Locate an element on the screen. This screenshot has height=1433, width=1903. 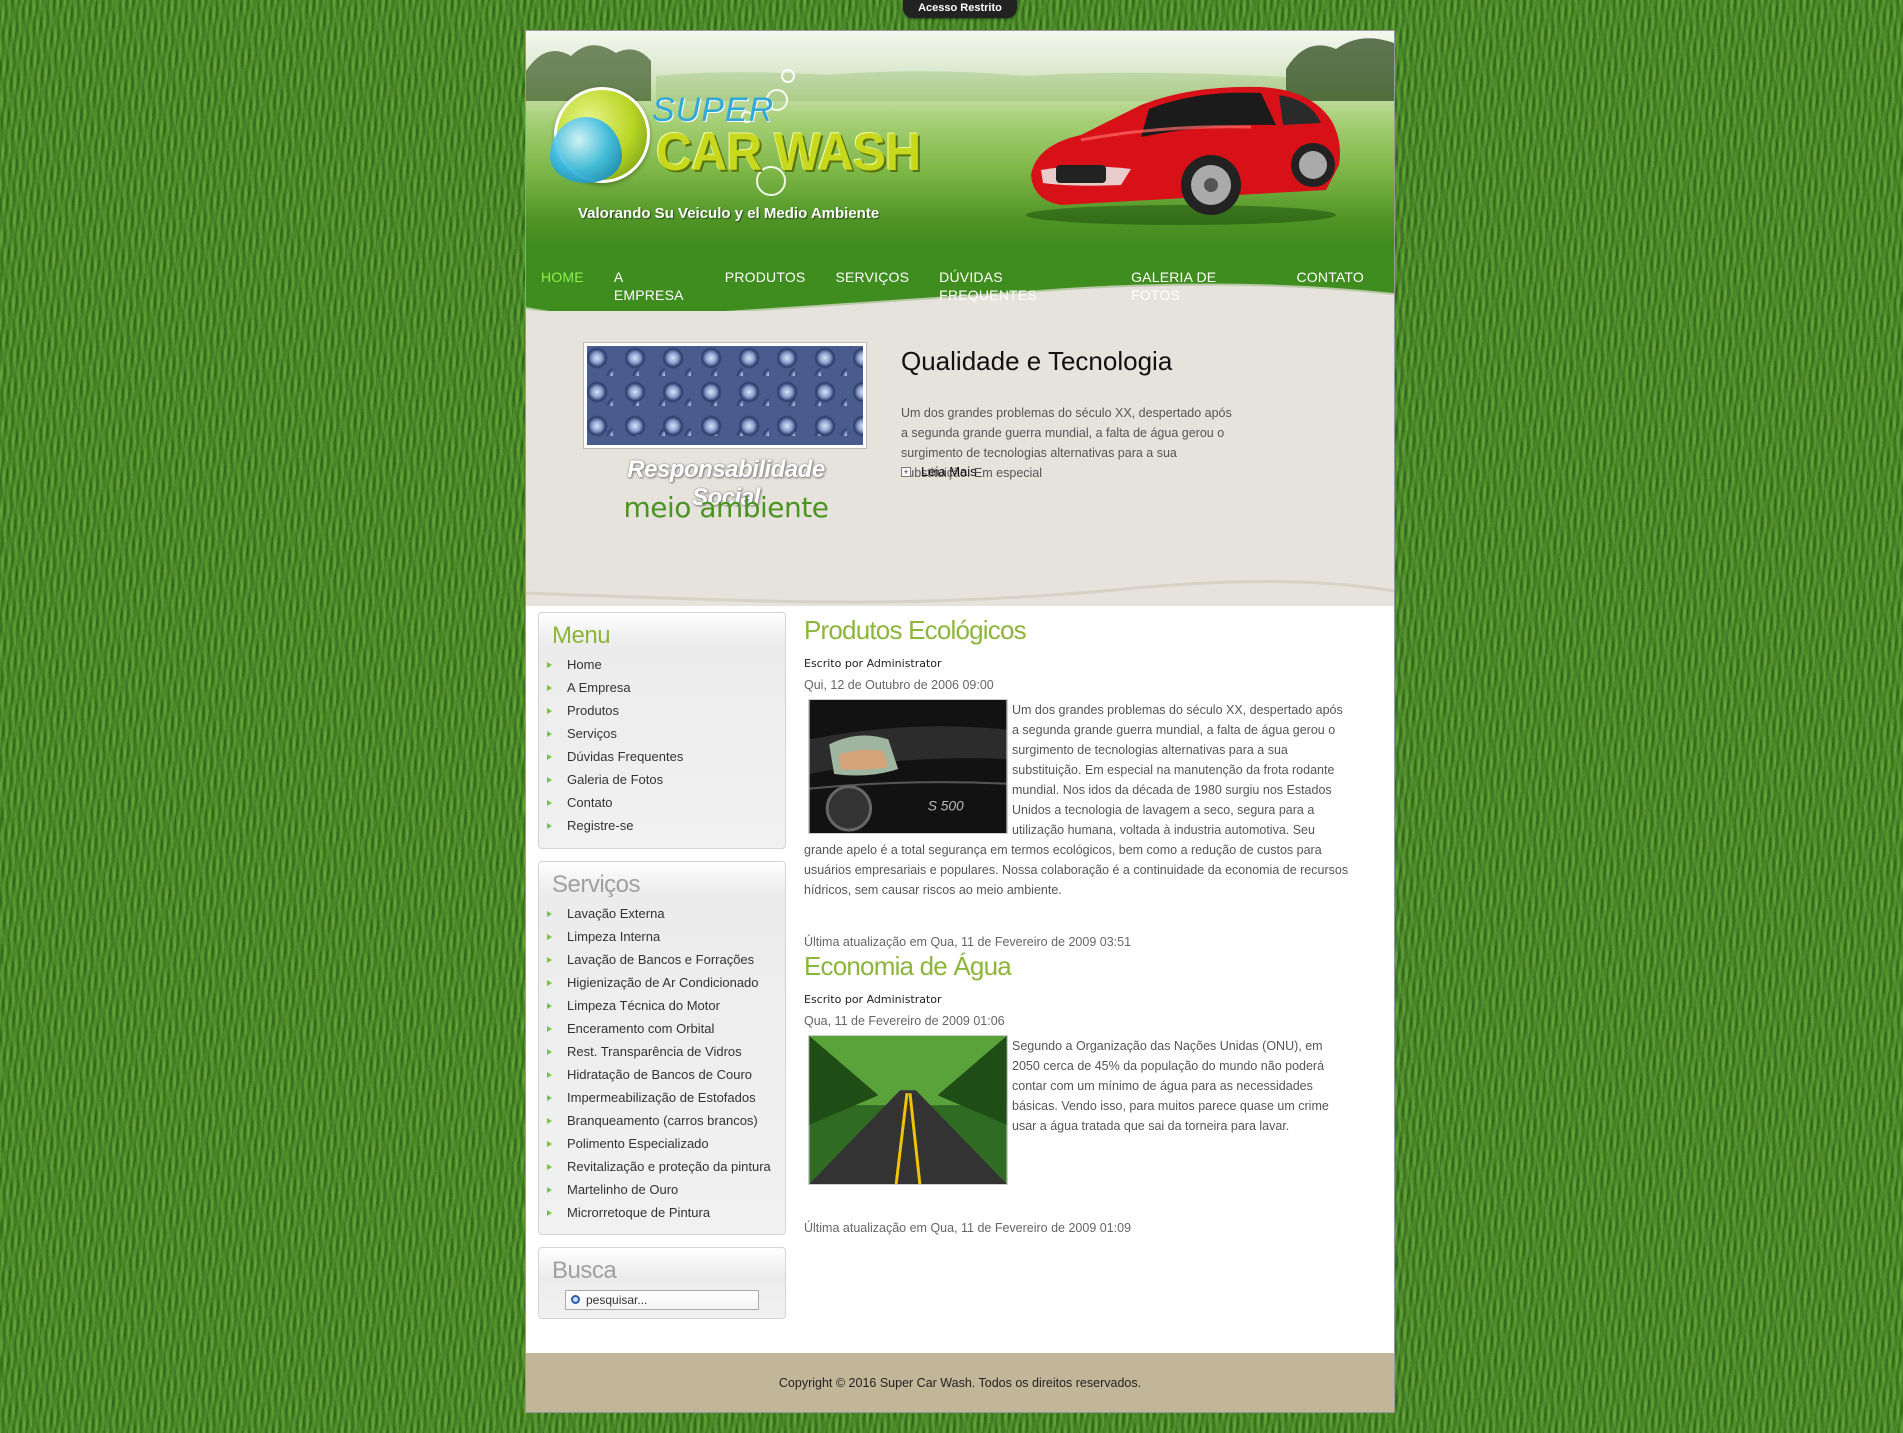
servicos-title: Serviços is located at coordinates (596, 884).